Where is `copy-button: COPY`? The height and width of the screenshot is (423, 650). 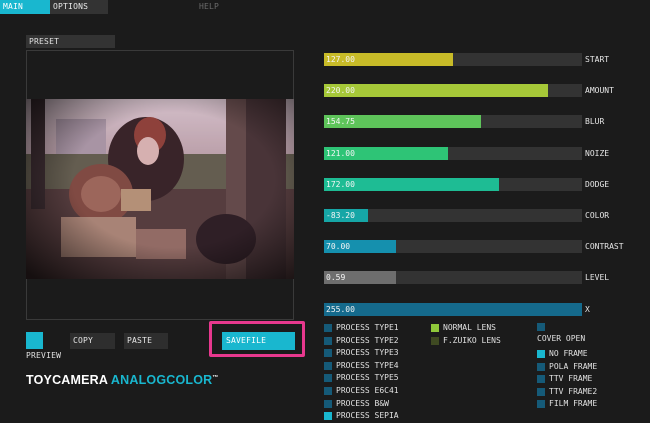
copy-button: COPY is located at coordinates (92, 341).